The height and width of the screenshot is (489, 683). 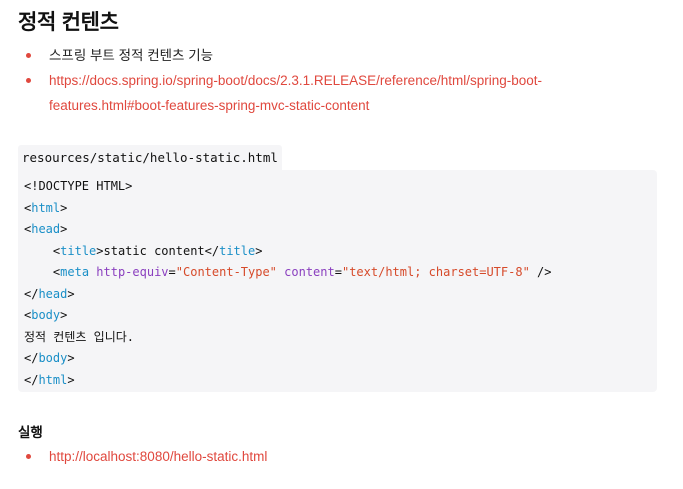 I want to click on code-line: <!DOCTYPE HTML>, so click(x=340, y=187).